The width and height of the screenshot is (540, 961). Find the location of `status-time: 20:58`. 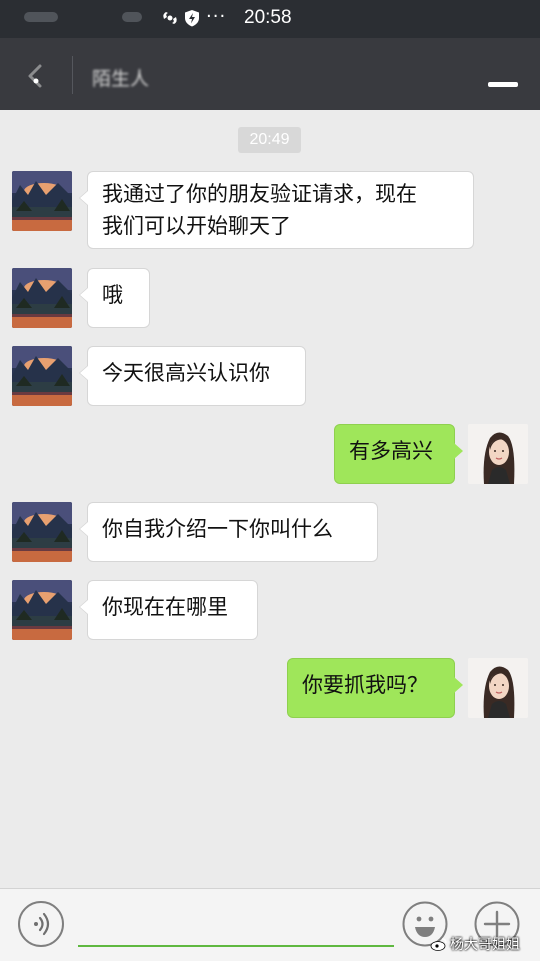

status-time: 20:58 is located at coordinates (268, 17).